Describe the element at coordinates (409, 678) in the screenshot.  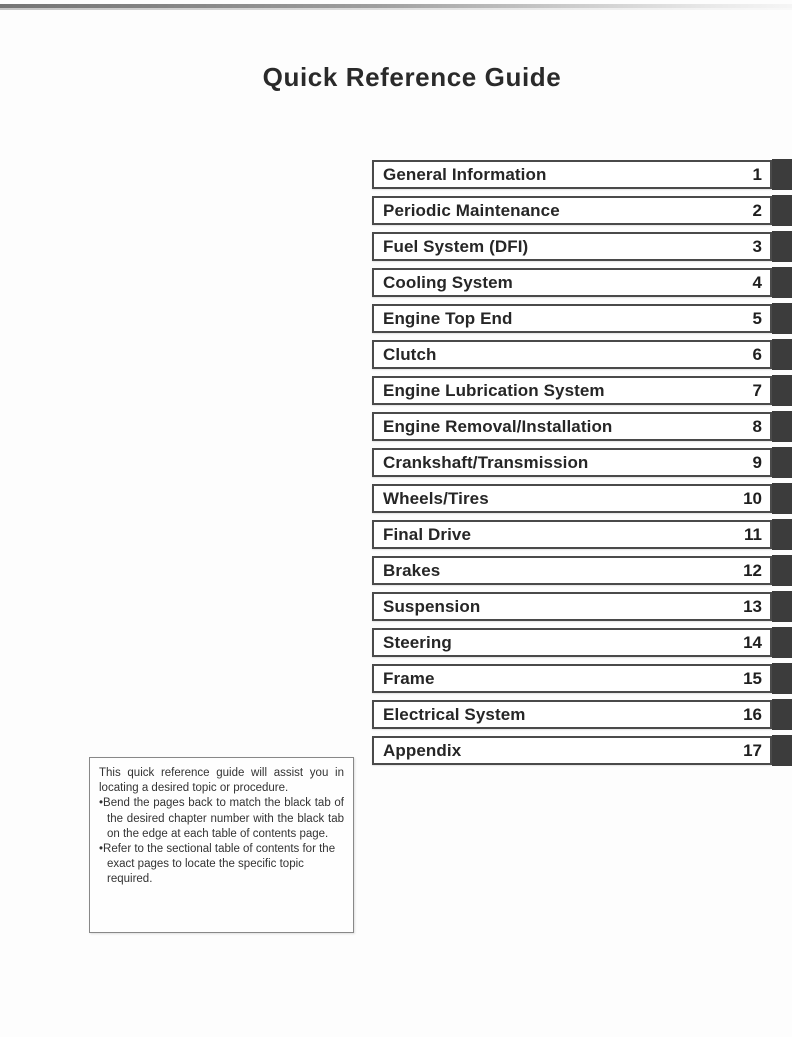
I see `chapter-name: Frame` at that location.